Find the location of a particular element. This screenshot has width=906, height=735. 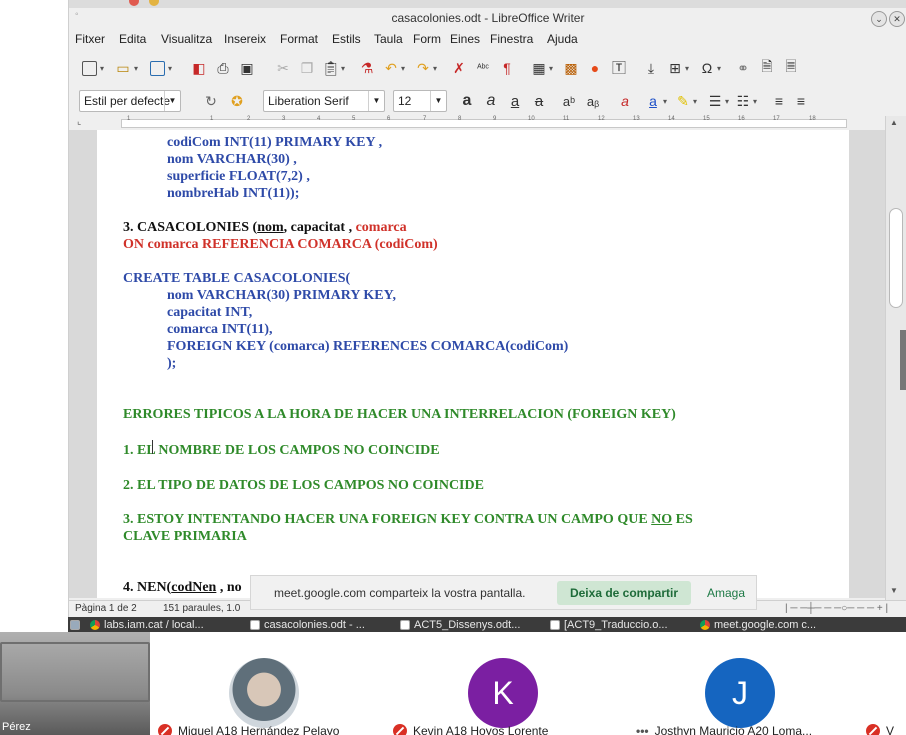

endnote-icon: 🗏︎ is located at coordinates (791, 68).